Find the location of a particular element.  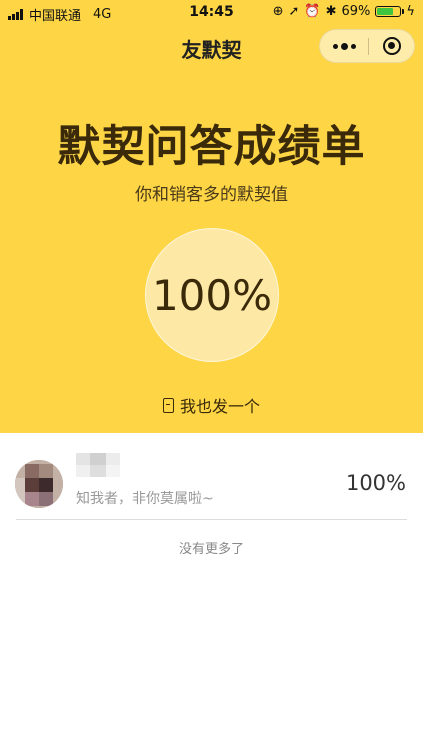

avatar is located at coordinates (39, 484).